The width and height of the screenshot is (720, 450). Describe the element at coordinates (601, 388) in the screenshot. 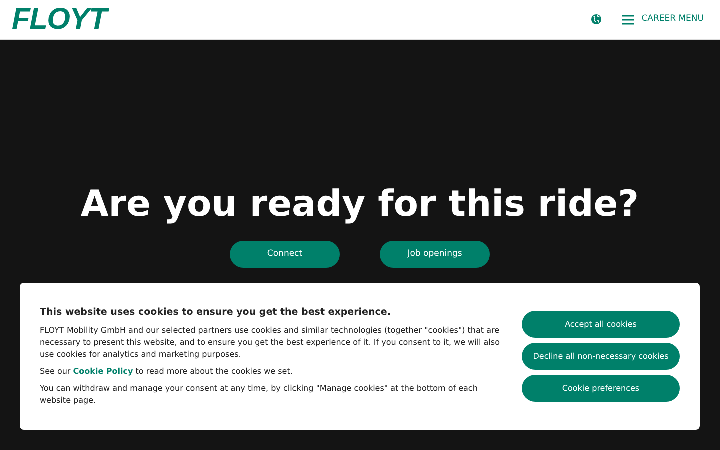

I see `cookie-button: Cookie preferences` at that location.